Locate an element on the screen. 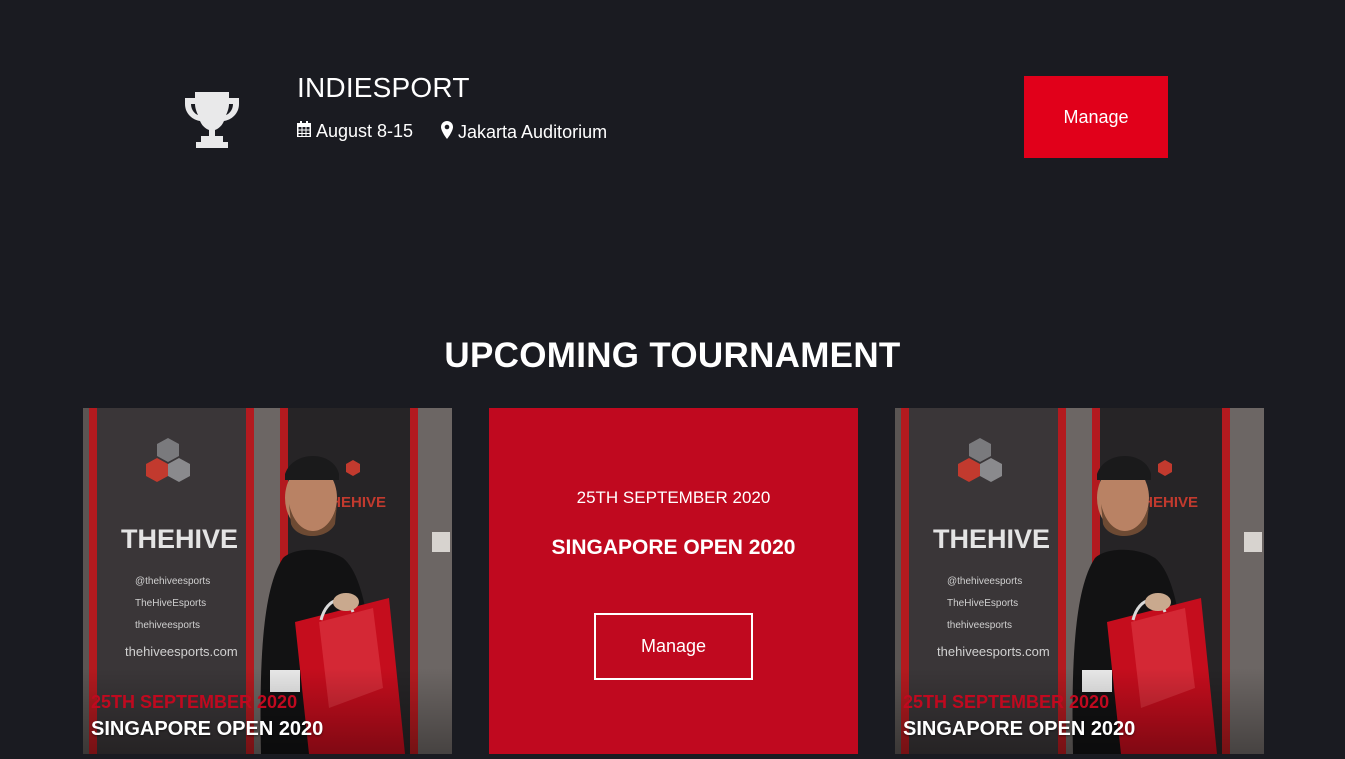 Image resolution: width=1345 pixels, height=759 pixels. calendar-icon is located at coordinates (304, 131).